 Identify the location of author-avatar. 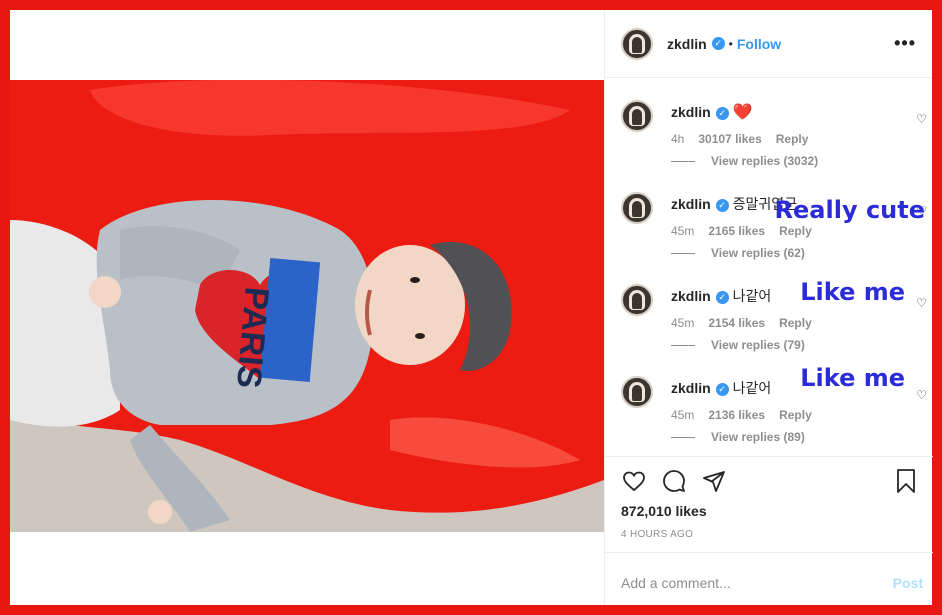
(637, 43).